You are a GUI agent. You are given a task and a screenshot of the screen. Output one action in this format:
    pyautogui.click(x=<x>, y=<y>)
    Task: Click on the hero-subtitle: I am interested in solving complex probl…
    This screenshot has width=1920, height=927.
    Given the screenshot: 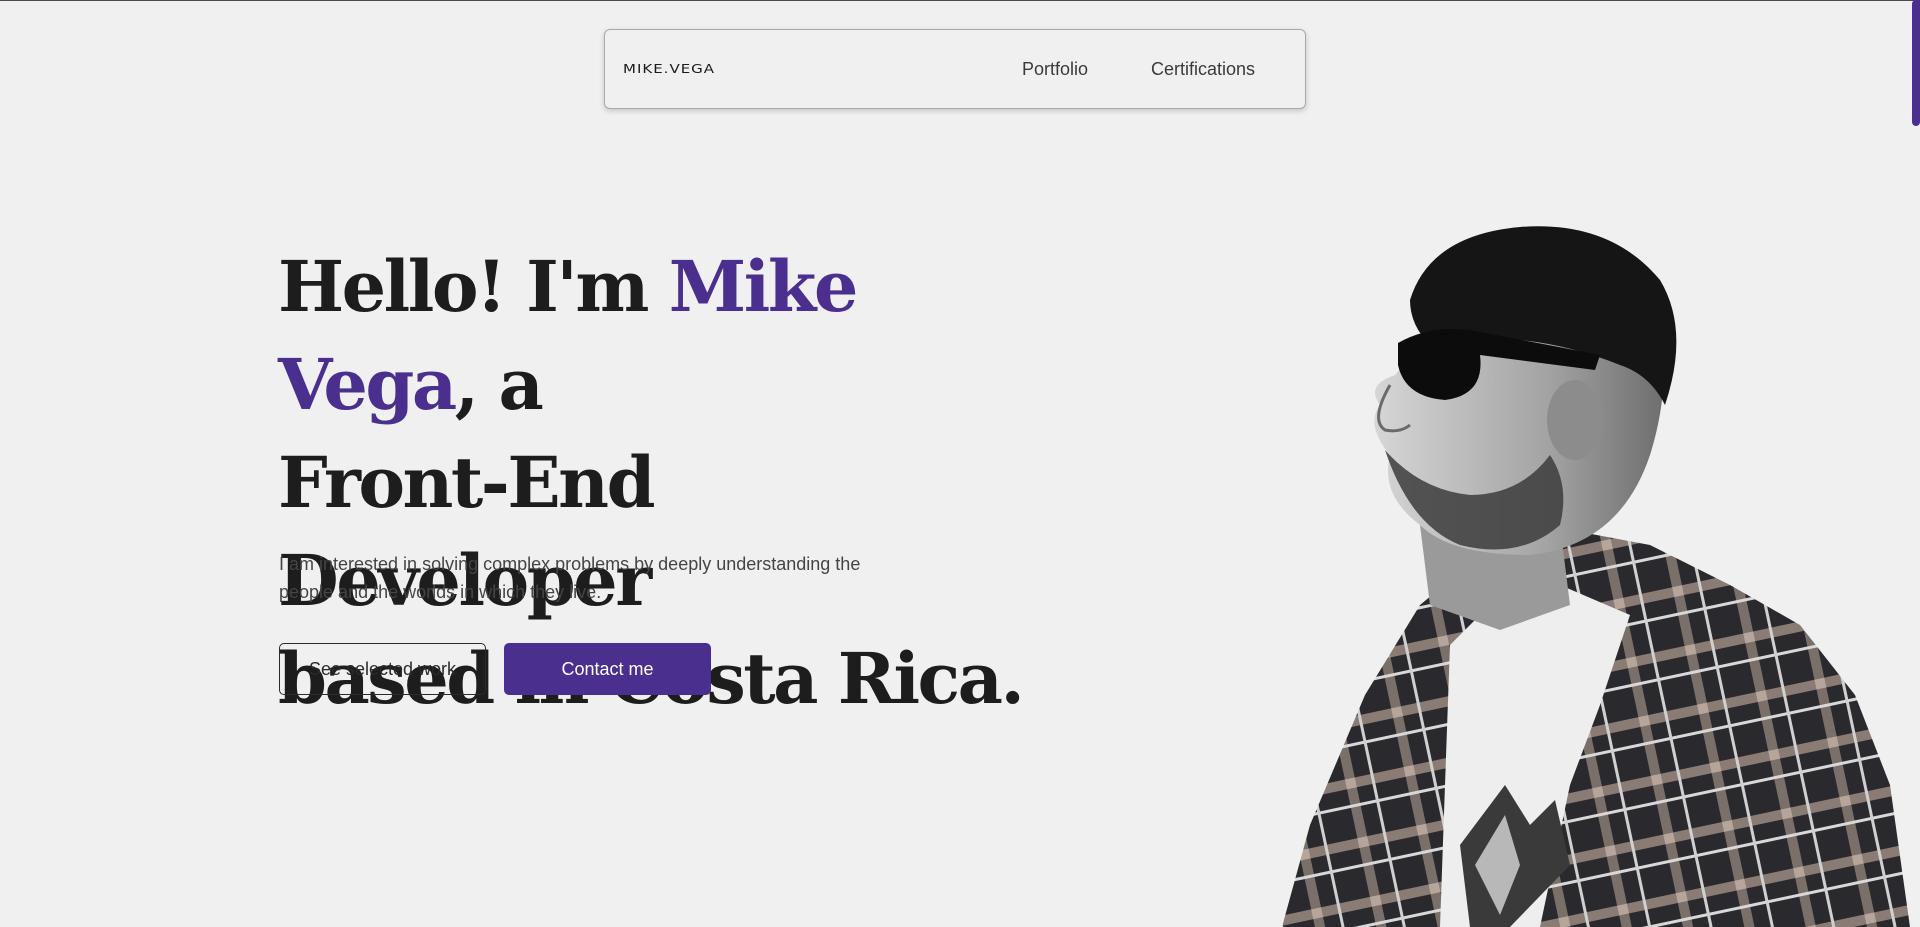 What is the action you would take?
    pyautogui.click(x=570, y=578)
    